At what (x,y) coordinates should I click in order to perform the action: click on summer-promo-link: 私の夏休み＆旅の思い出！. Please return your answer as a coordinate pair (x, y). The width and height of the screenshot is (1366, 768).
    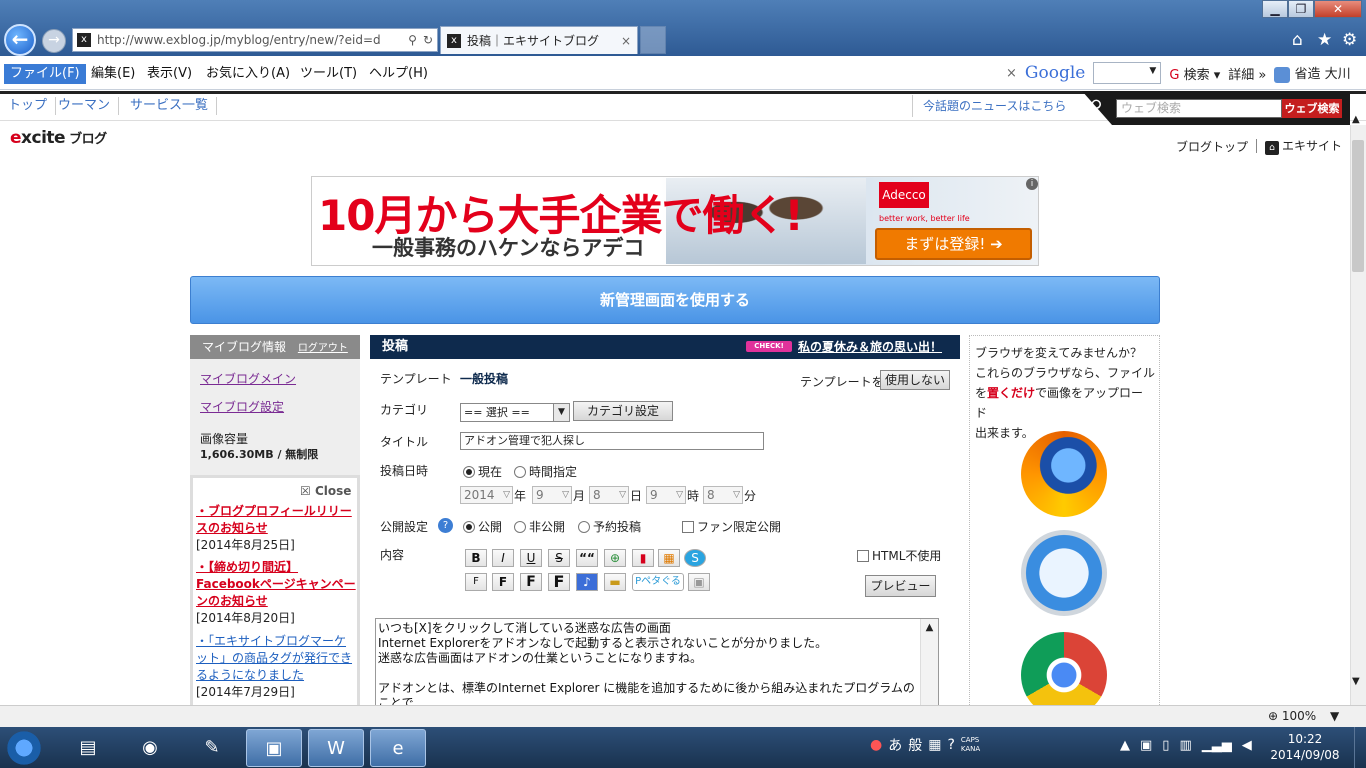
    Looking at the image, I should click on (870, 346).